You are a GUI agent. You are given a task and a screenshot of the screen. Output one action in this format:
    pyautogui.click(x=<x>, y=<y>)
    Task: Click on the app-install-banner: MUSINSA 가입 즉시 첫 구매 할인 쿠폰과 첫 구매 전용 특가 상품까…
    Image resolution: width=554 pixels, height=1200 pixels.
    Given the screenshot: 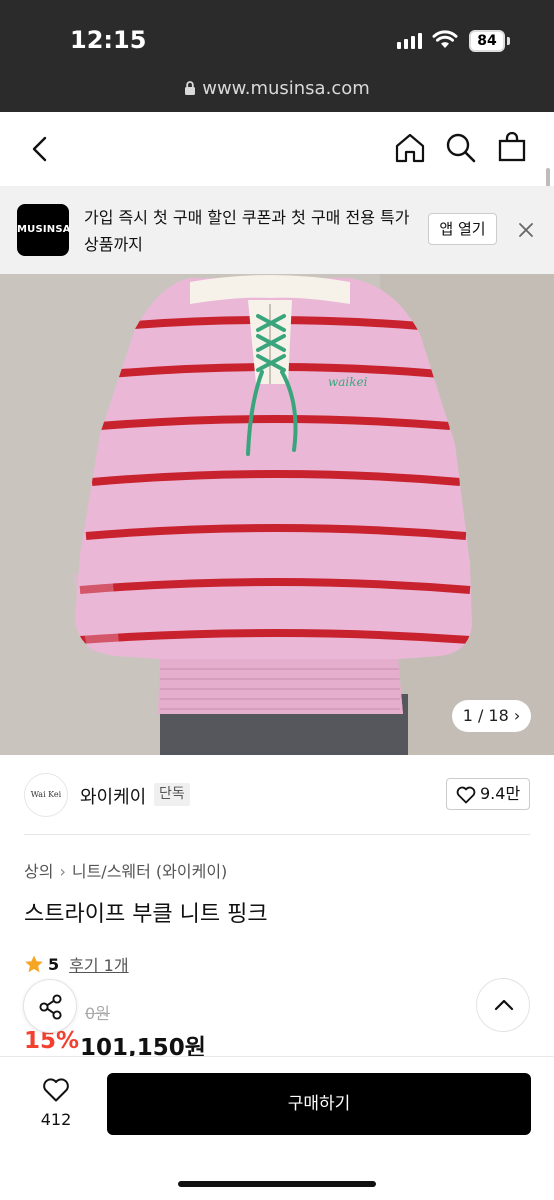 What is the action you would take?
    pyautogui.click(x=277, y=230)
    